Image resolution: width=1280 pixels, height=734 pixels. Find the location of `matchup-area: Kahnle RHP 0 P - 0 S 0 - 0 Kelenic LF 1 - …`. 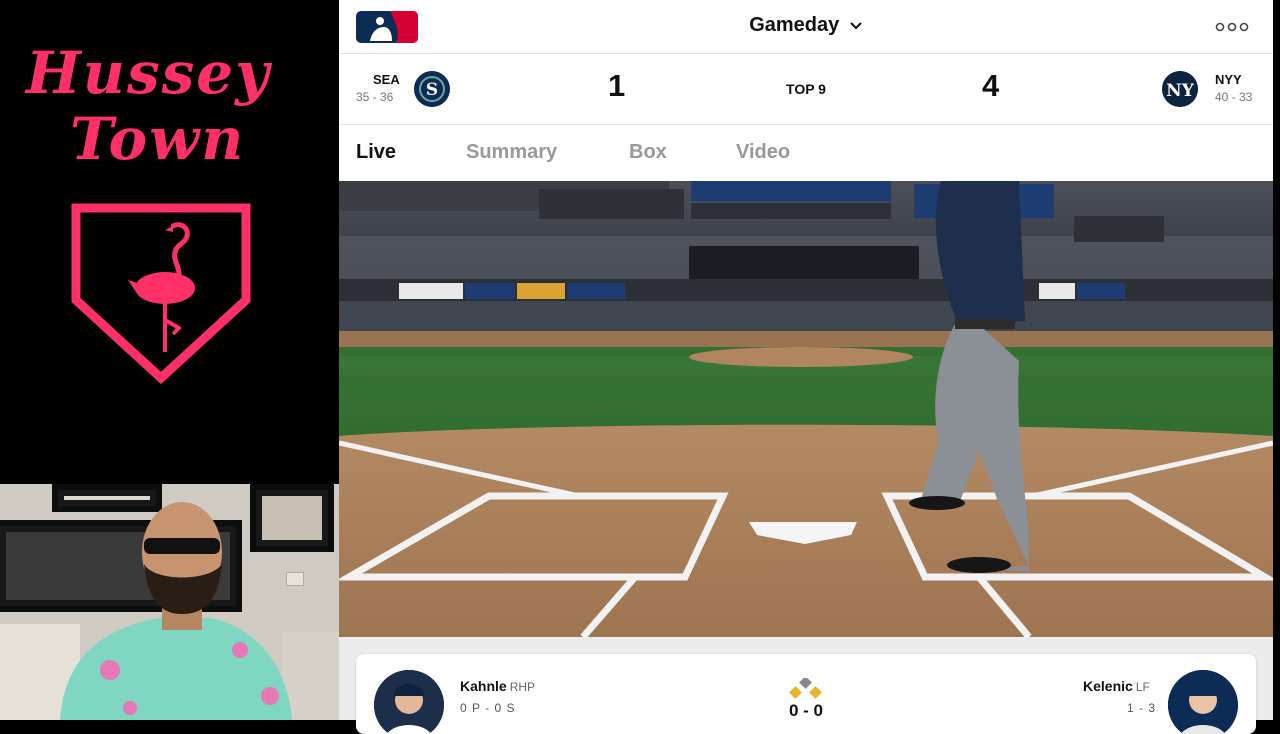

matchup-area: Kahnle RHP 0 P - 0 S 0 - 0 Kelenic LF 1 - … is located at coordinates (806, 685).